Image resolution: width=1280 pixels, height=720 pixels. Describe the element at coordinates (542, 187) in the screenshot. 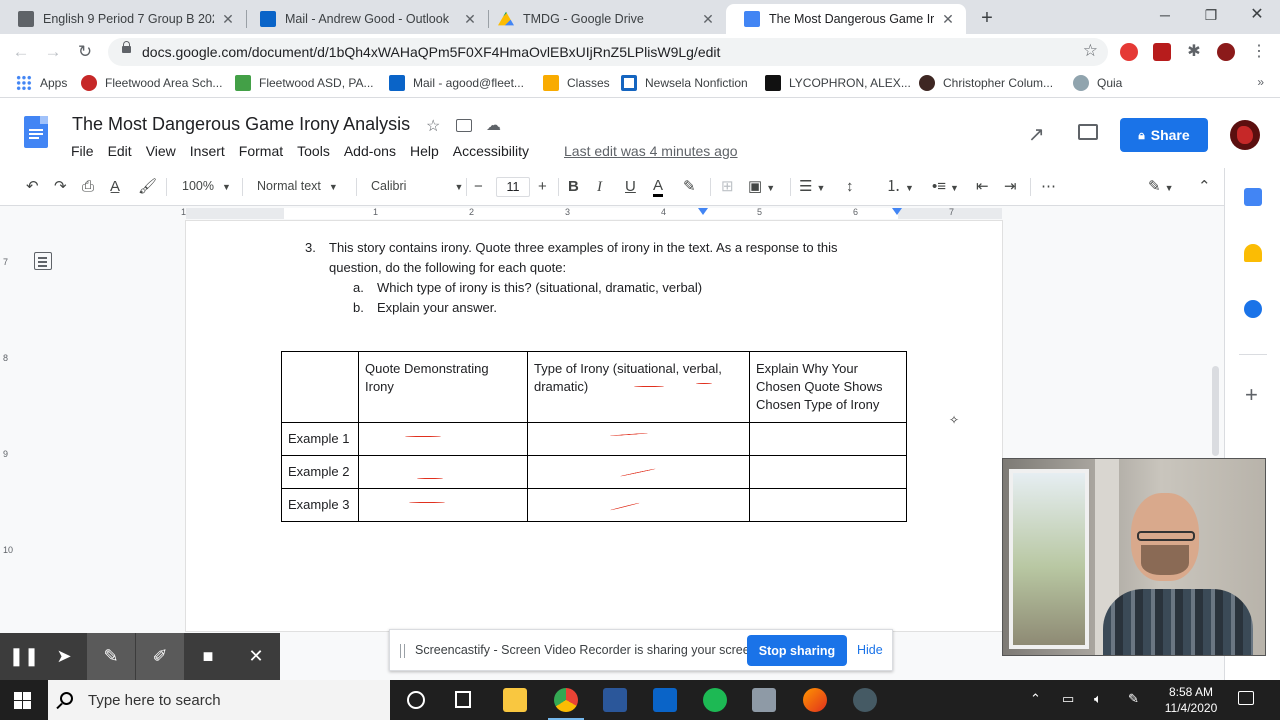

I see `increase-font-size-icon: +` at that location.